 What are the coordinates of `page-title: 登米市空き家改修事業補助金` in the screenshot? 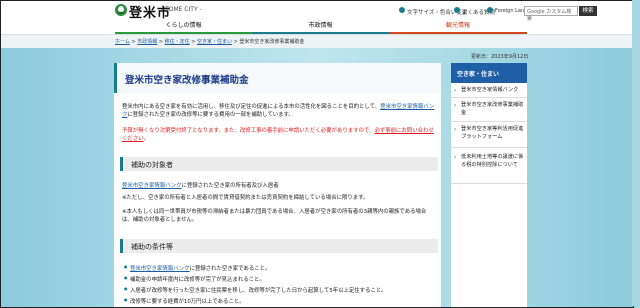 It's located at (187, 80).